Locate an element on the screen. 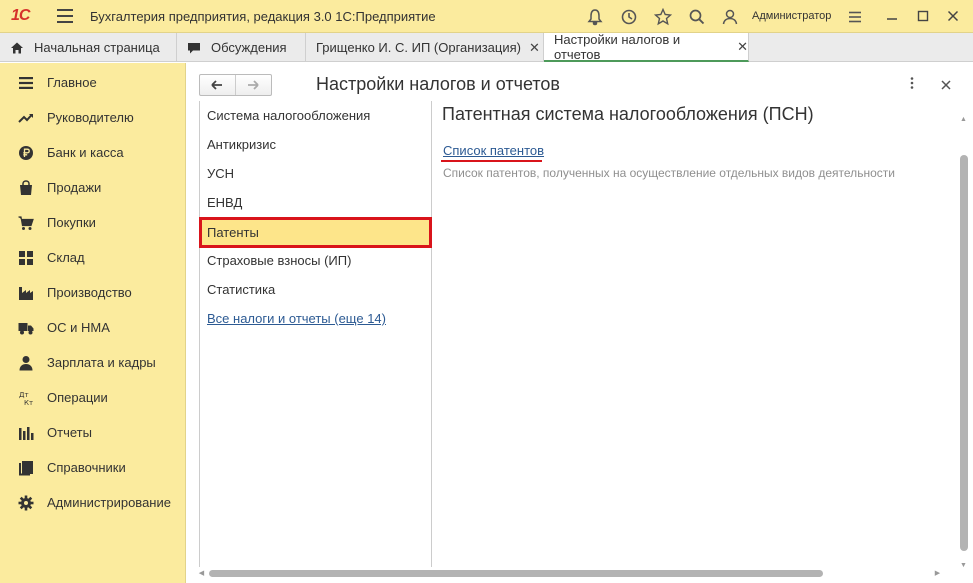 This screenshot has height=583, width=973. sidebar-item-production: Производство is located at coordinates (93, 292).